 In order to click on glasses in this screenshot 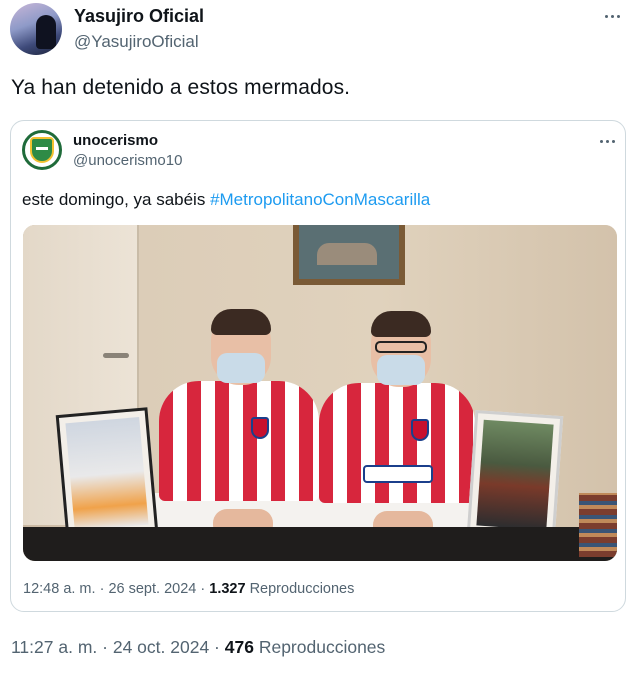, I will do `click(401, 347)`.